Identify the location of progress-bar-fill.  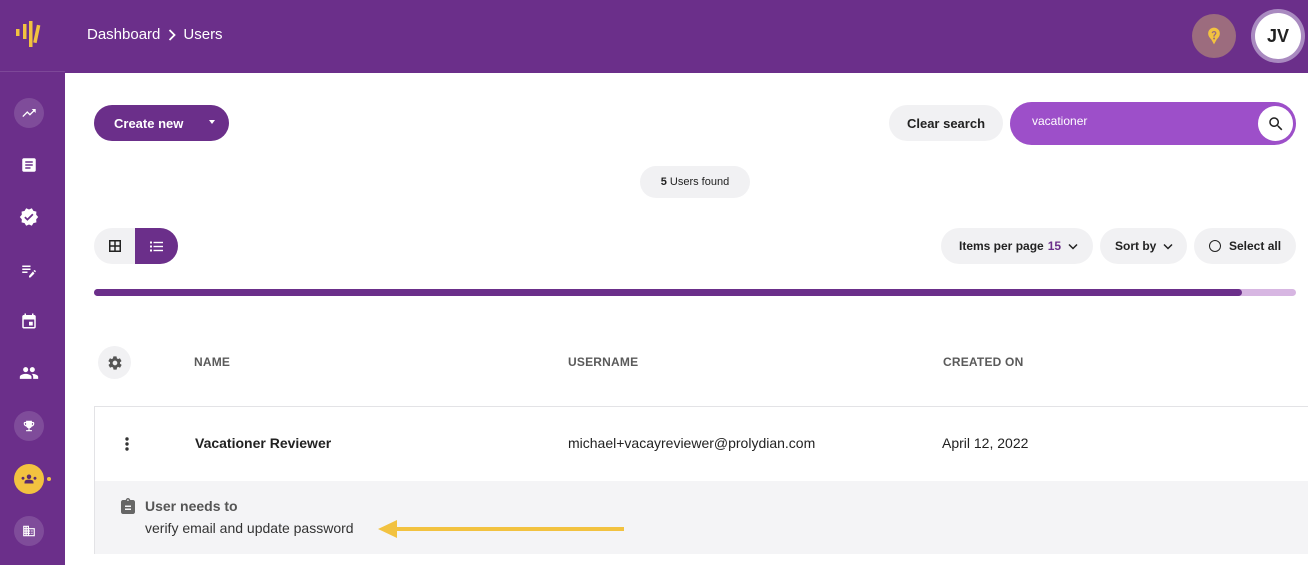
(668, 292).